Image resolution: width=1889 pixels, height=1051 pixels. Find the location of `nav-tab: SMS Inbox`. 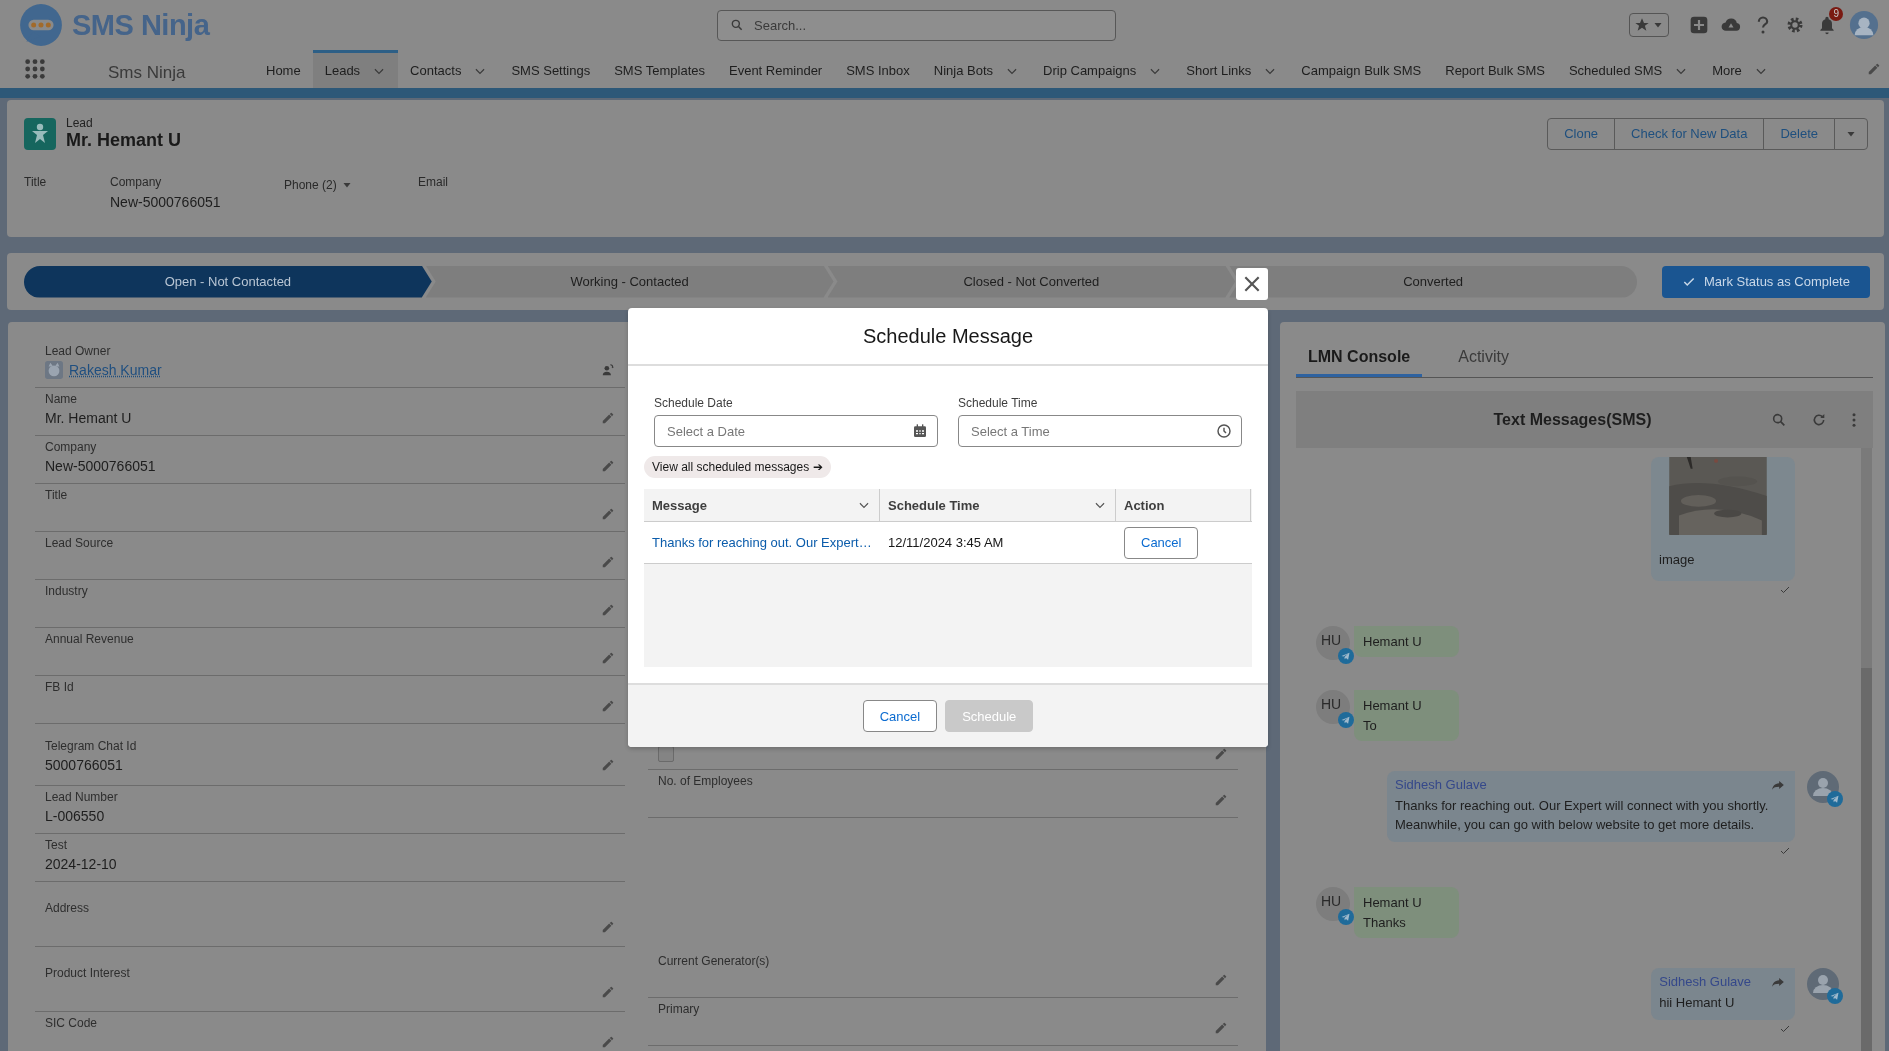

nav-tab: SMS Inbox is located at coordinates (878, 69).